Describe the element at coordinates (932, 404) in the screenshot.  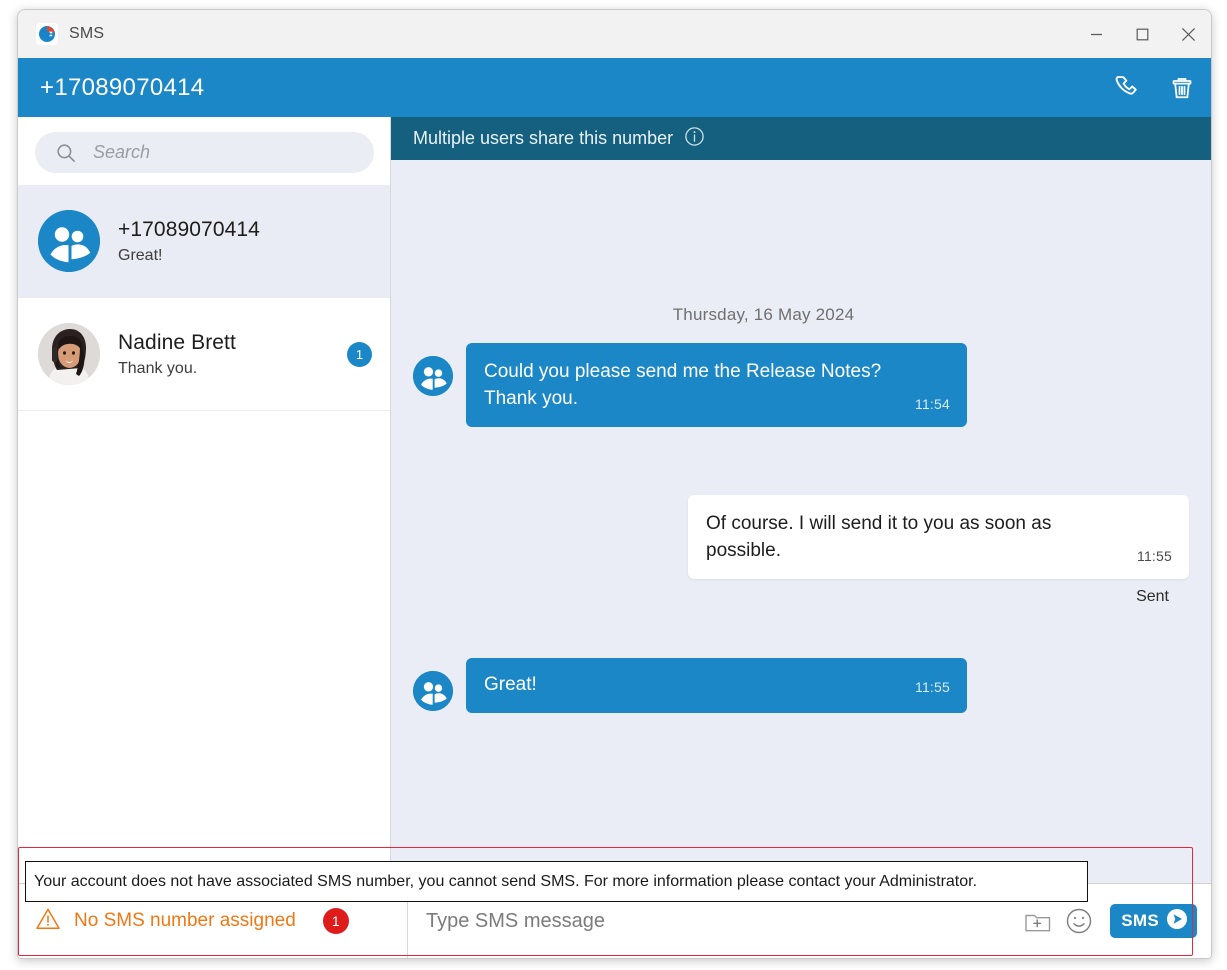
I see `message-time: 11:54` at that location.